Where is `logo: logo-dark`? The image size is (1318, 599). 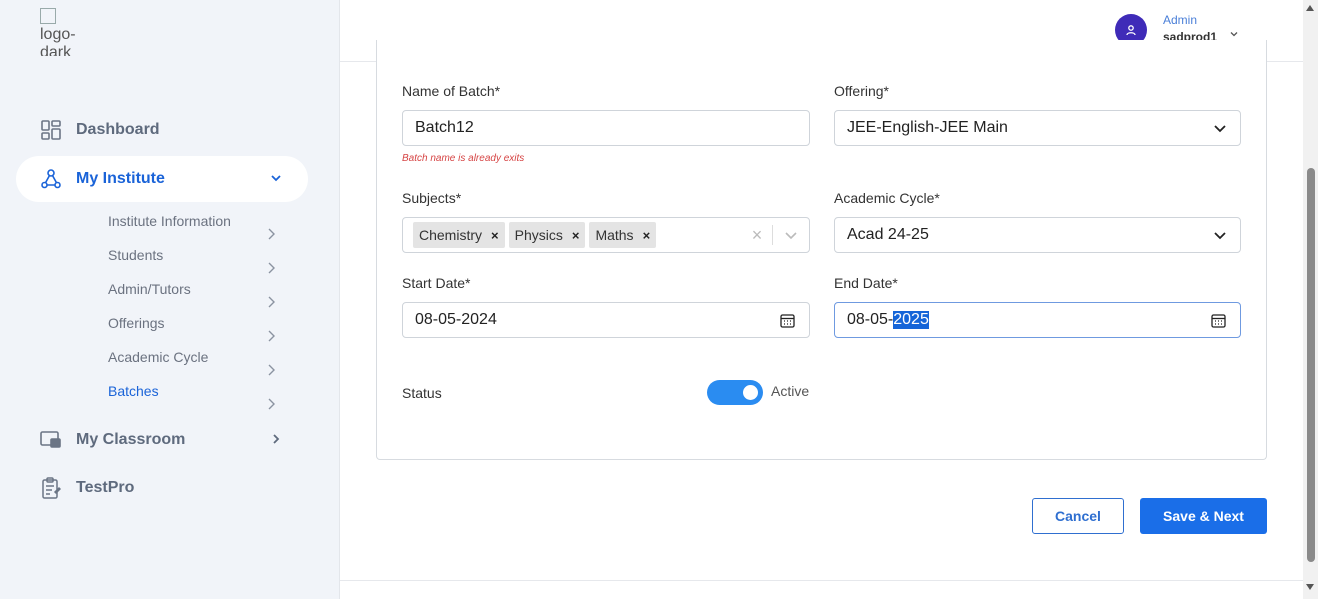 logo: logo-dark is located at coordinates (60, 32).